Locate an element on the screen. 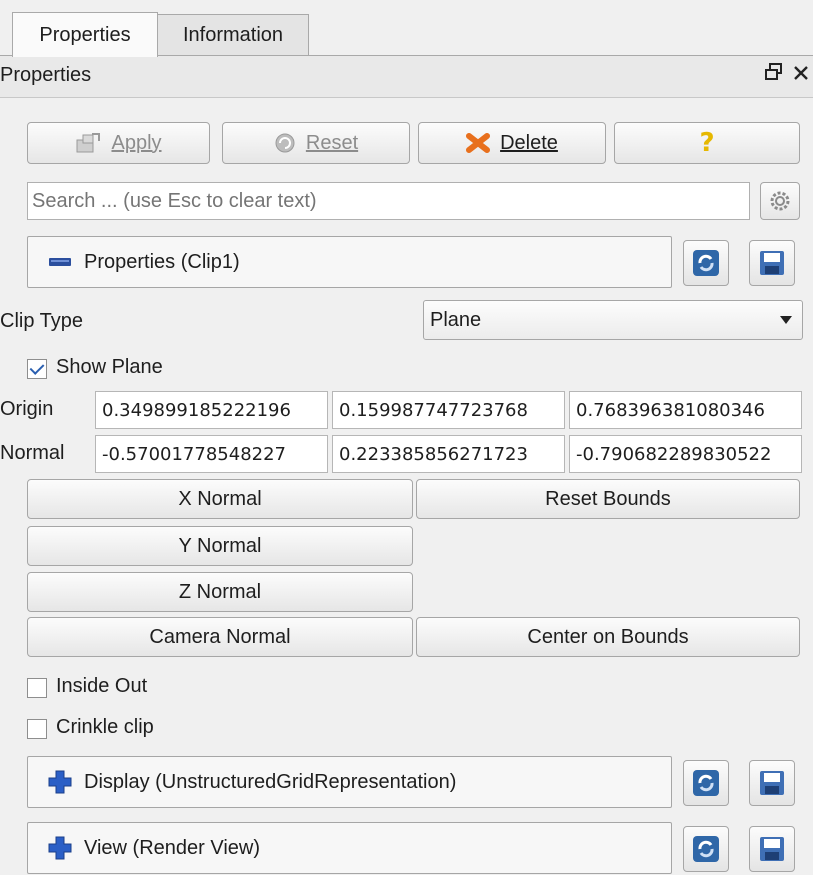  properties-section-title: Properties (Clip1) is located at coordinates (162, 261).